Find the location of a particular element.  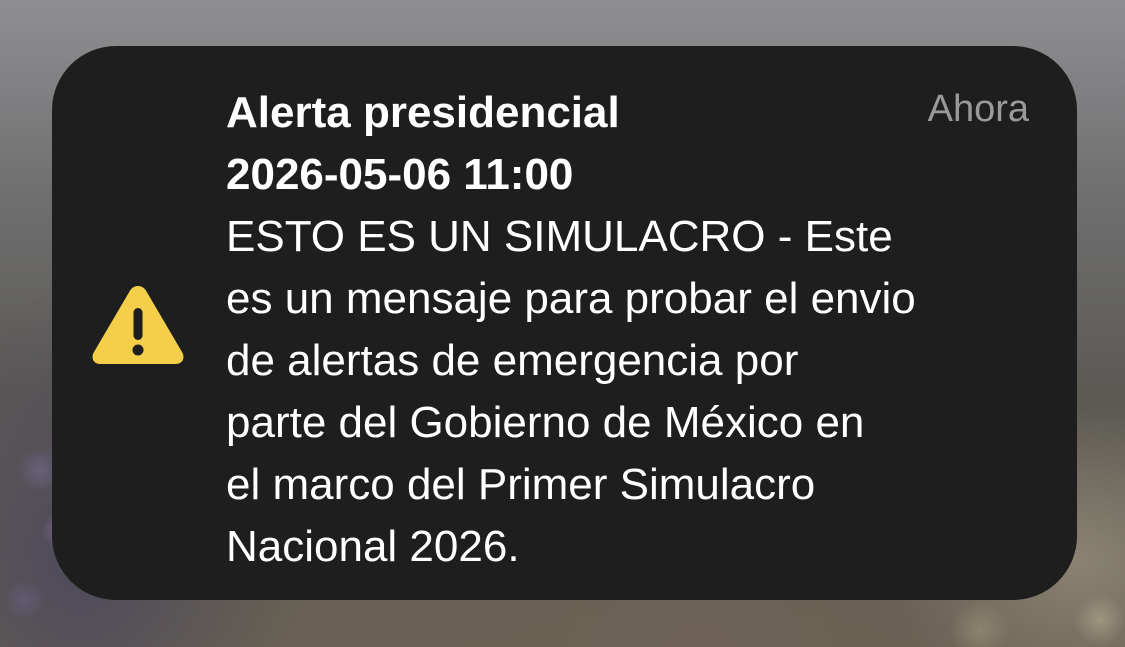

message-line: Nacional 2026. is located at coordinates (373, 546).